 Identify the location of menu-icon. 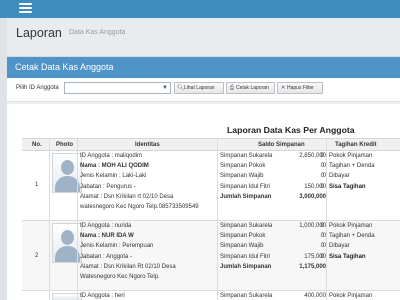
(25, 8).